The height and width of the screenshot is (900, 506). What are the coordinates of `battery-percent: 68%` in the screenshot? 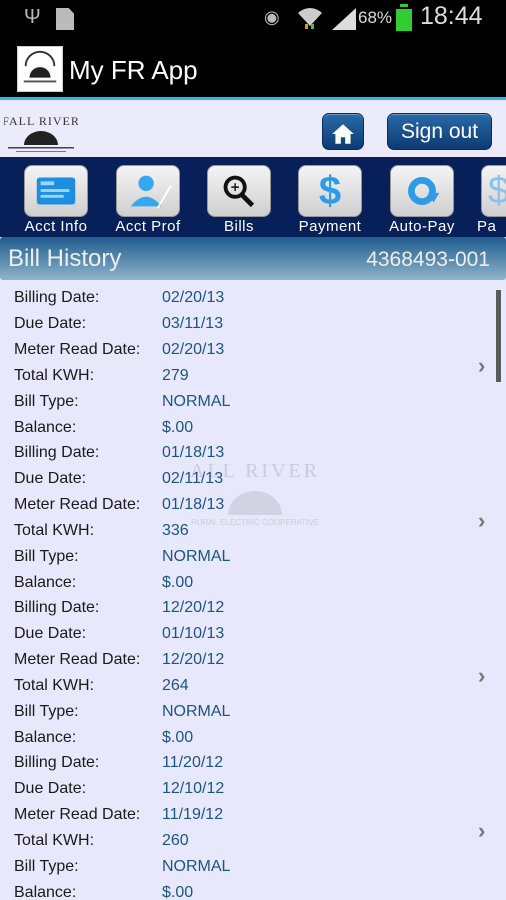 It's located at (375, 17).